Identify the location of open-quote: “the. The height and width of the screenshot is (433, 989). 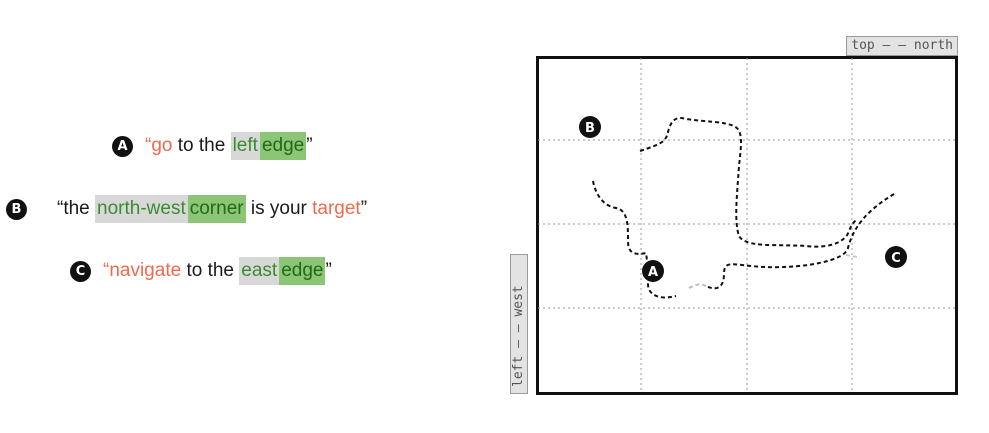
(76, 208).